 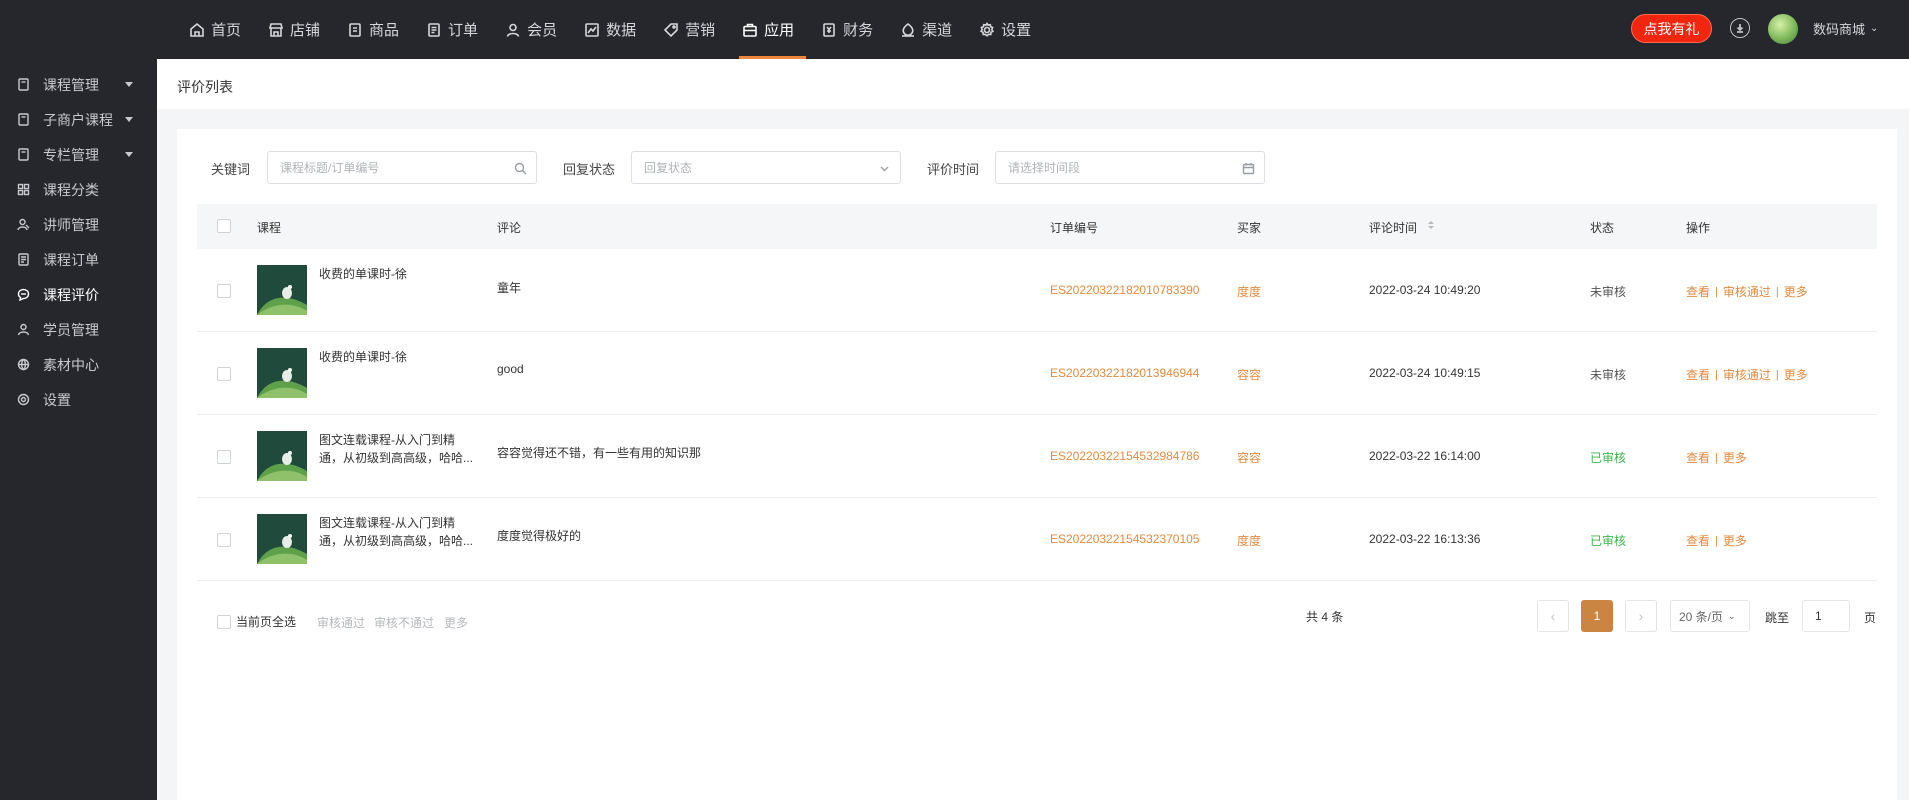 I want to click on gift-button: 点我有礼, so click(x=1671, y=28).